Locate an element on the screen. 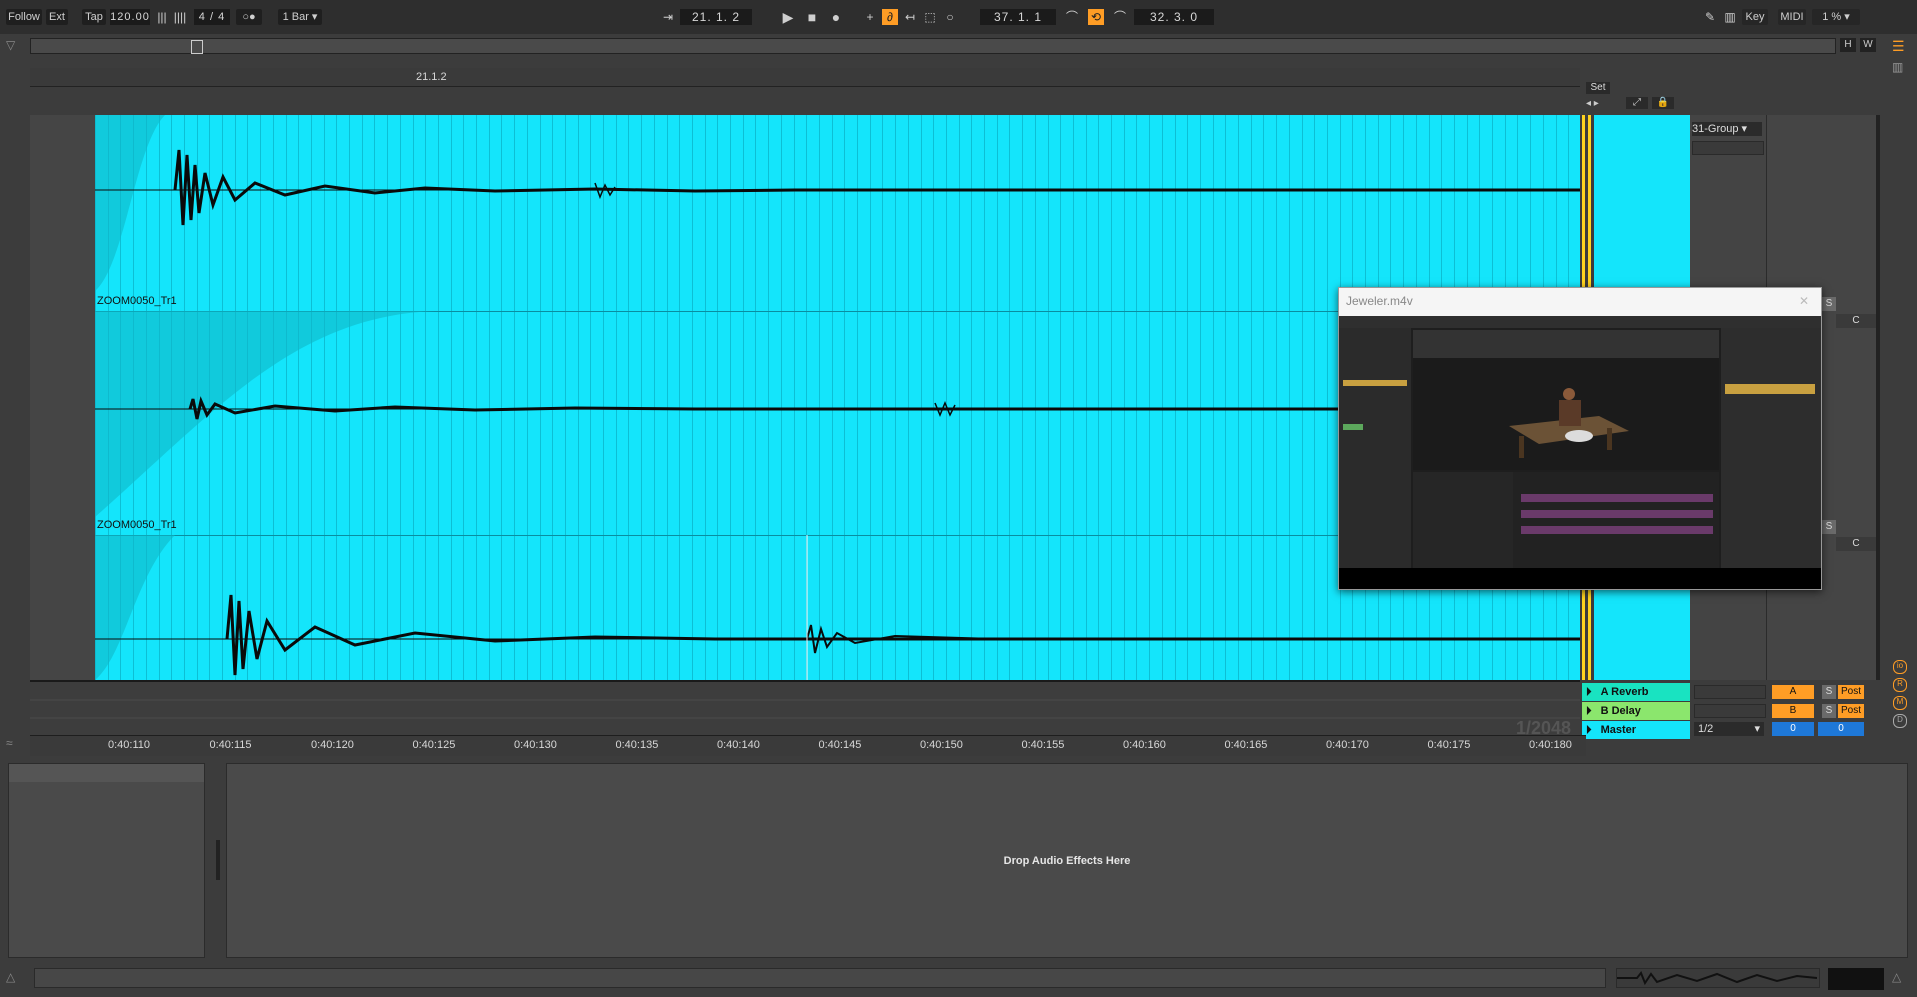 Image resolution: width=1917 pixels, height=997 pixels. panel-resize-handle is located at coordinates (218, 860).